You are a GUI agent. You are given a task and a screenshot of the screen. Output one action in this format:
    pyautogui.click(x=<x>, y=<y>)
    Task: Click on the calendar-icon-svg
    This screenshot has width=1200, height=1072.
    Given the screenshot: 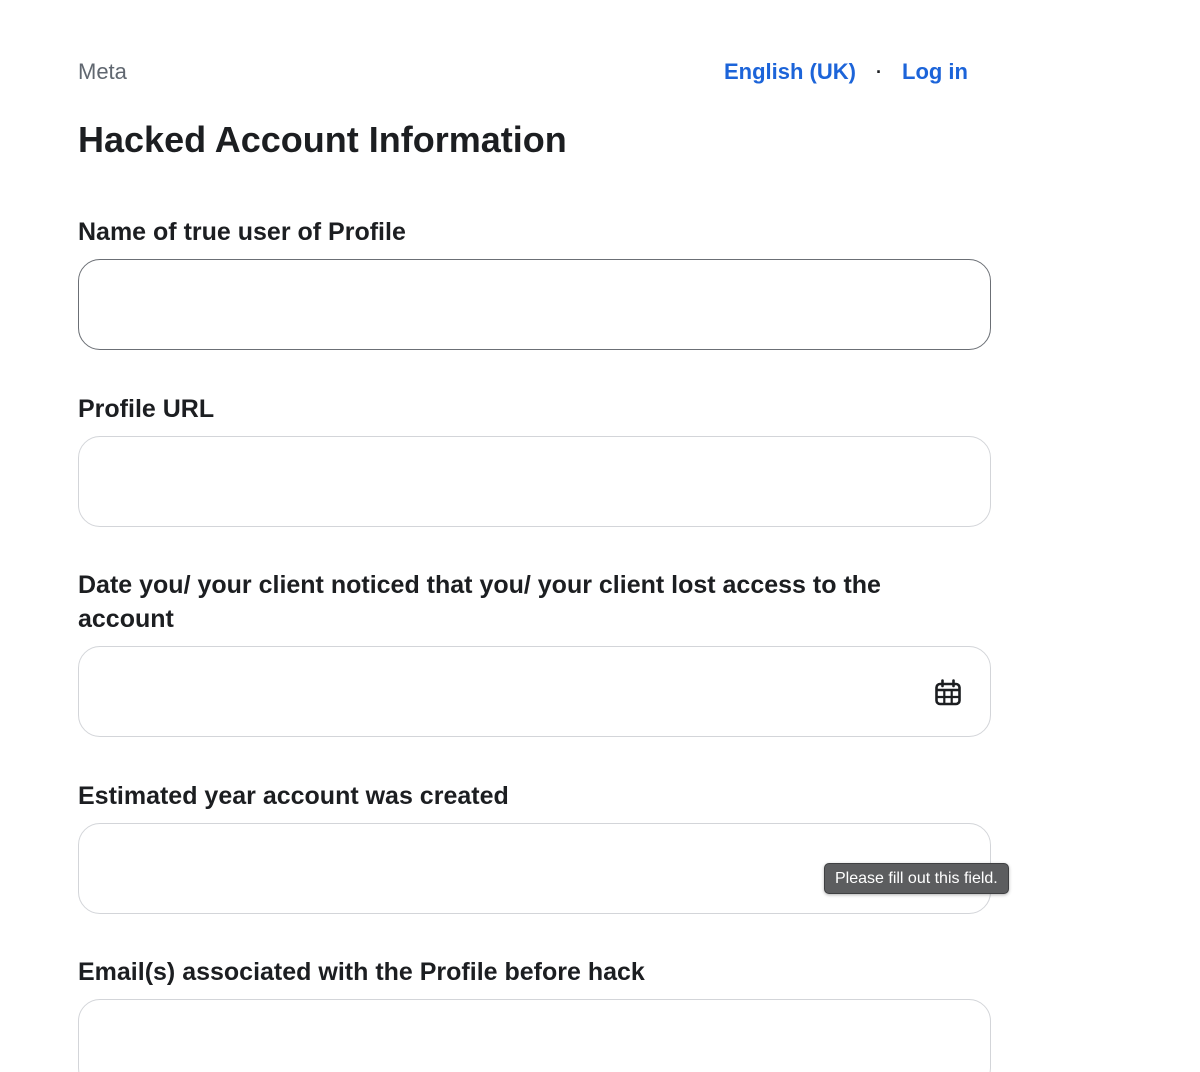 What is the action you would take?
    pyautogui.click(x=948, y=692)
    